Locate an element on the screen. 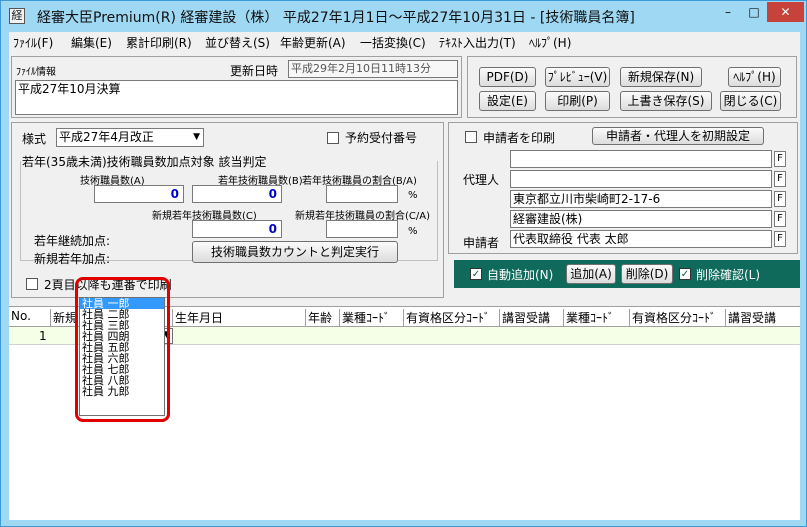 The height and width of the screenshot is (527, 807). print-applicant-checkbox is located at coordinates (471, 137).